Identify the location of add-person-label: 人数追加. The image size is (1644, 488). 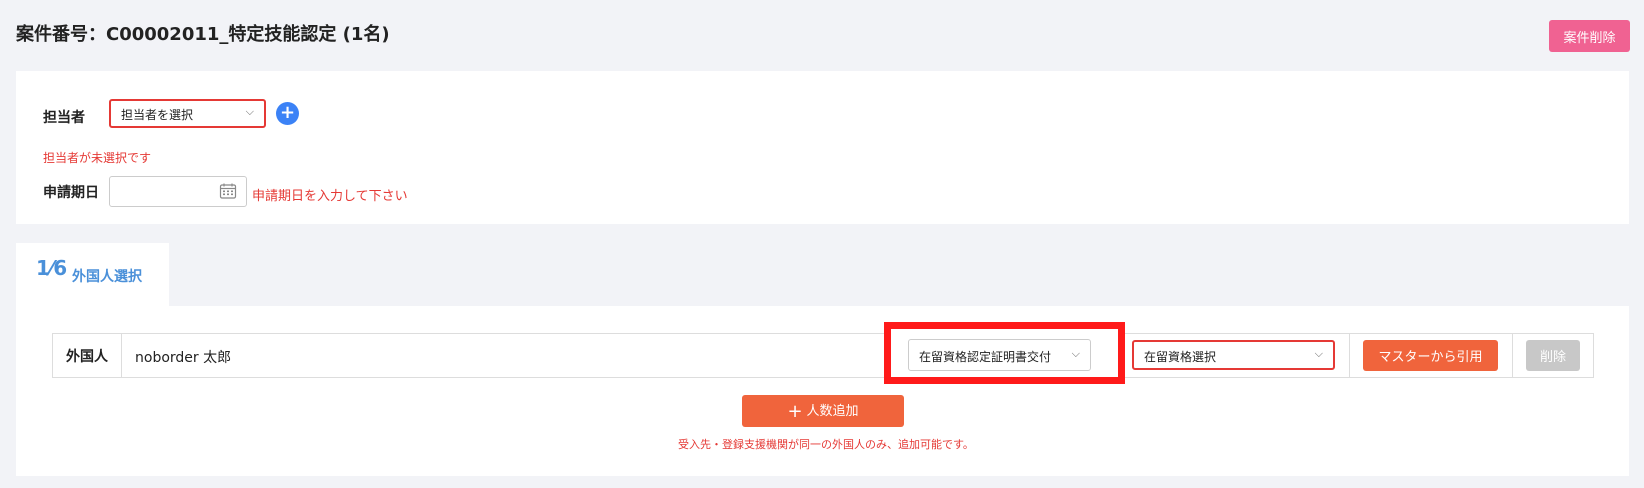
(832, 411).